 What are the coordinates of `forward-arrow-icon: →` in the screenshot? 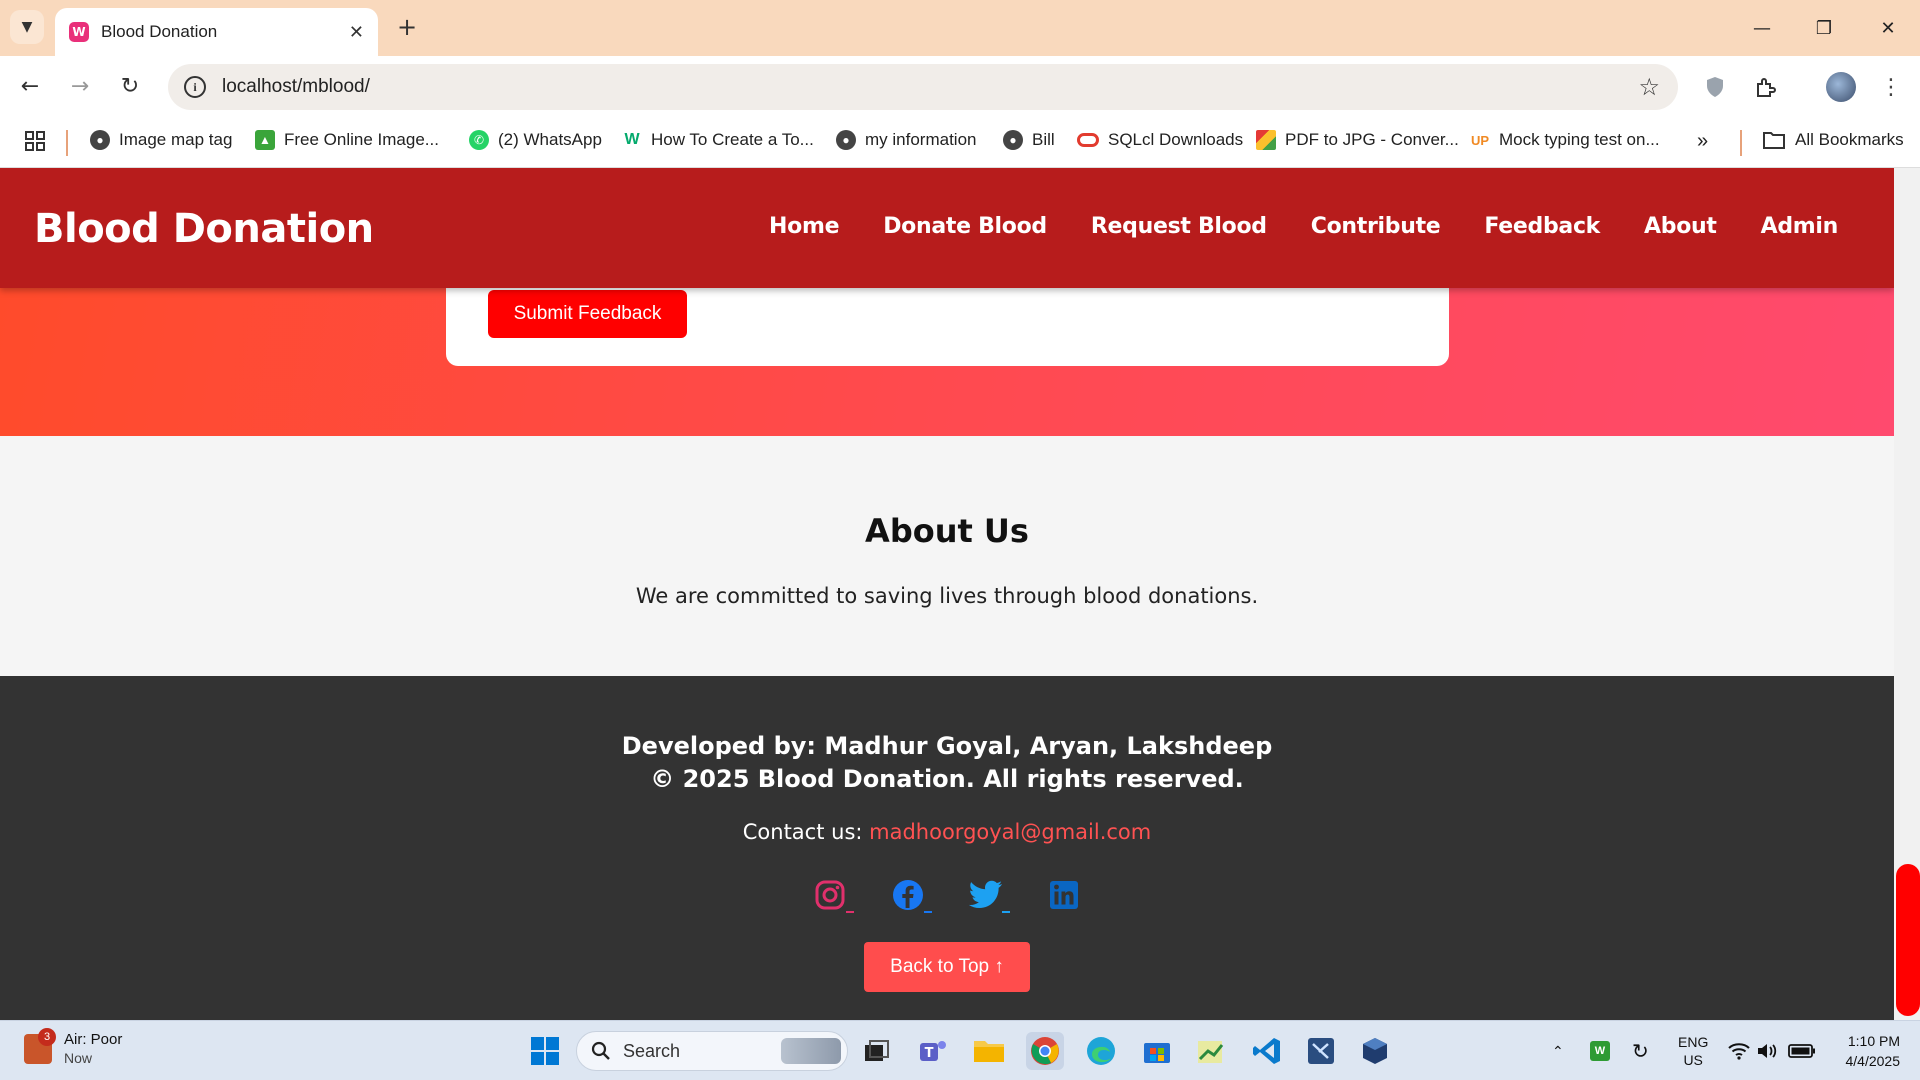 It's located at (80, 86).